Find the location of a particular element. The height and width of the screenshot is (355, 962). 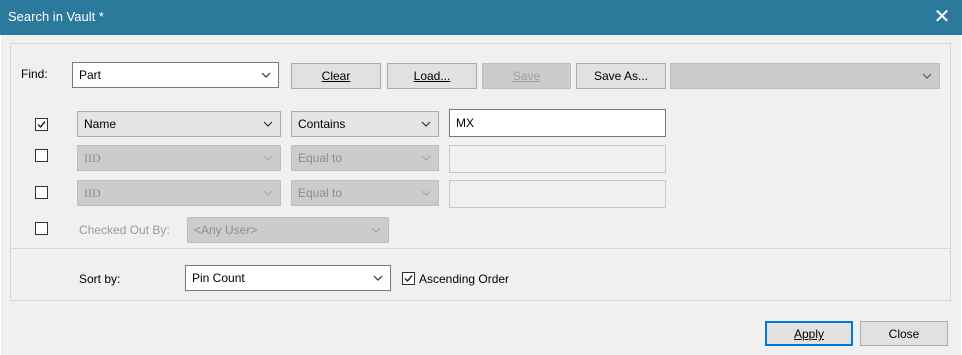

criteria-3-checkbox is located at coordinates (41, 192).